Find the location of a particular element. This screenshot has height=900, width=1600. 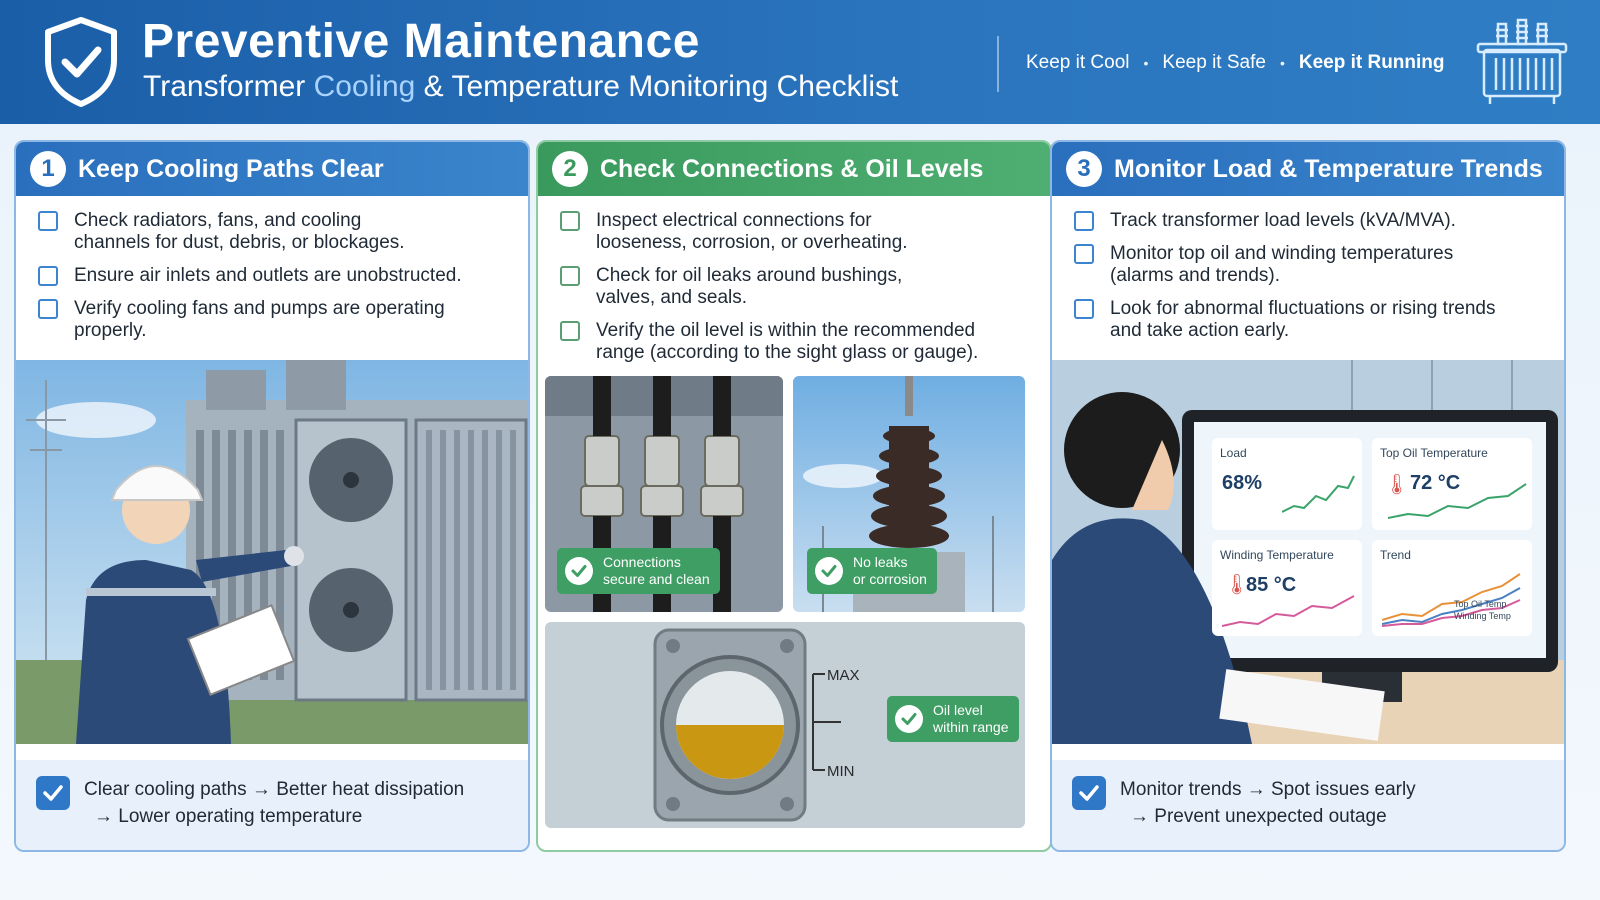

tagline-cool: Keep it Cool is located at coordinates (1078, 62).